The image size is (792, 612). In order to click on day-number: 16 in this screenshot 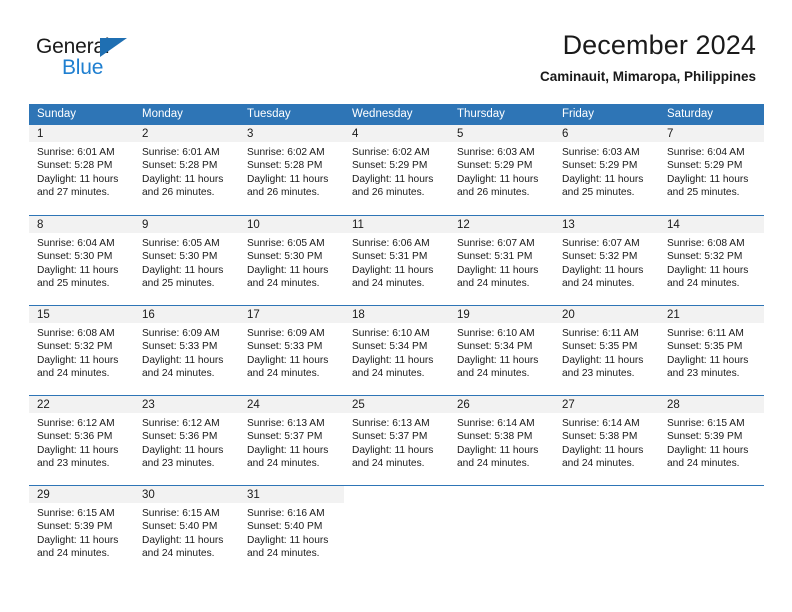, I will do `click(186, 314)`.